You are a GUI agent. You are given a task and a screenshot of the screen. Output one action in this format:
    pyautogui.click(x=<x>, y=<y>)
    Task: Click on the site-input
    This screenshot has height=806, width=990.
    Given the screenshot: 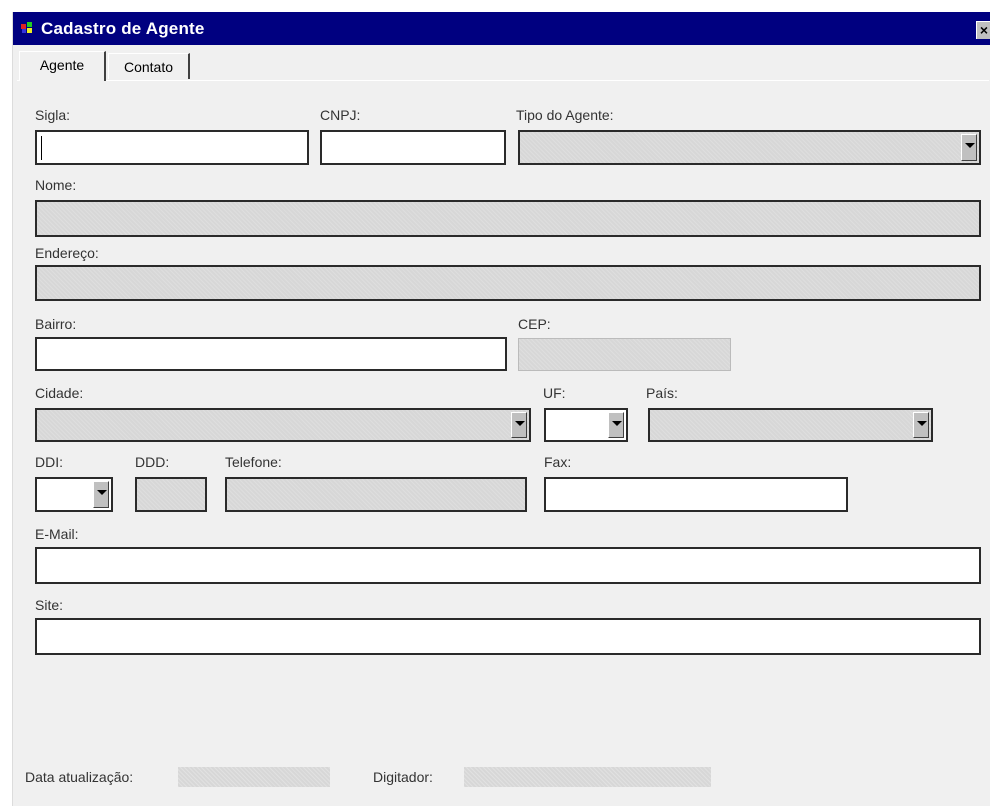 What is the action you would take?
    pyautogui.click(x=508, y=636)
    